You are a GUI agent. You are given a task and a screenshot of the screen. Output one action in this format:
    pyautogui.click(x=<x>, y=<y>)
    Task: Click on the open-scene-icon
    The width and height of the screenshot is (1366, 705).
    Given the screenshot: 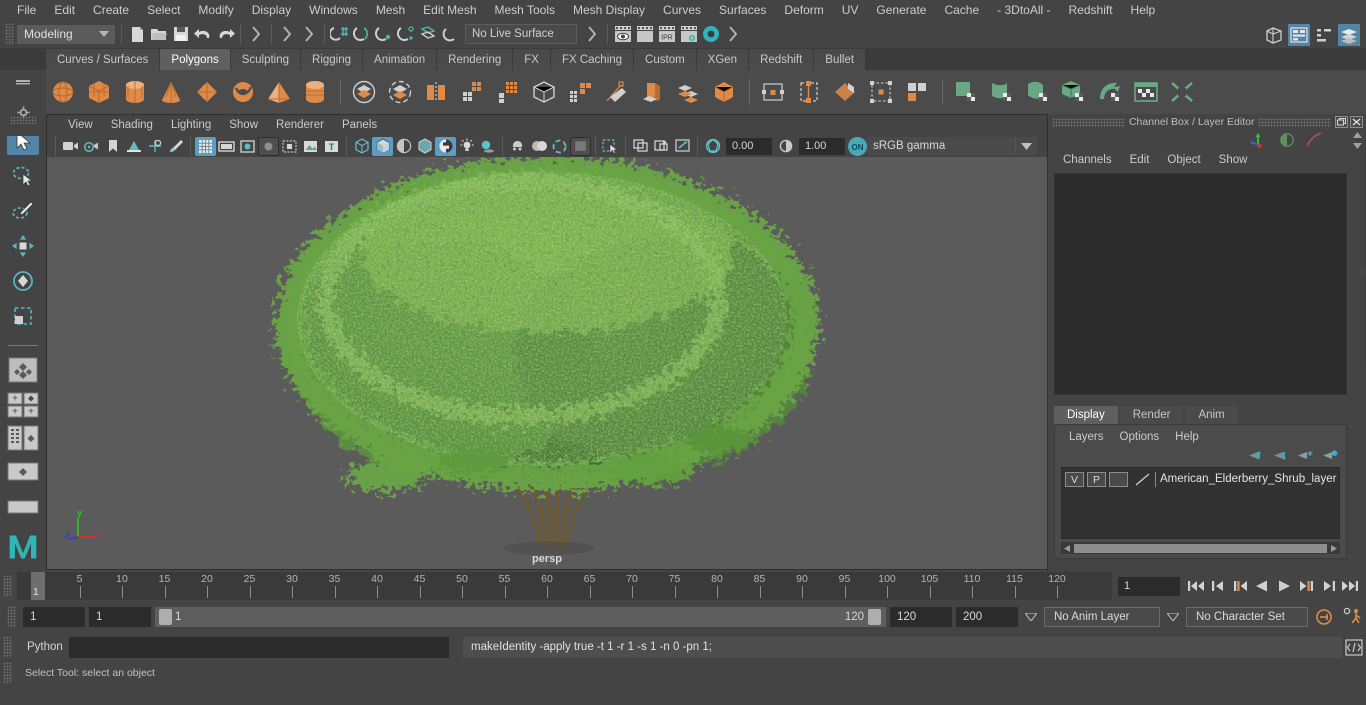 What is the action you would take?
    pyautogui.click(x=159, y=34)
    